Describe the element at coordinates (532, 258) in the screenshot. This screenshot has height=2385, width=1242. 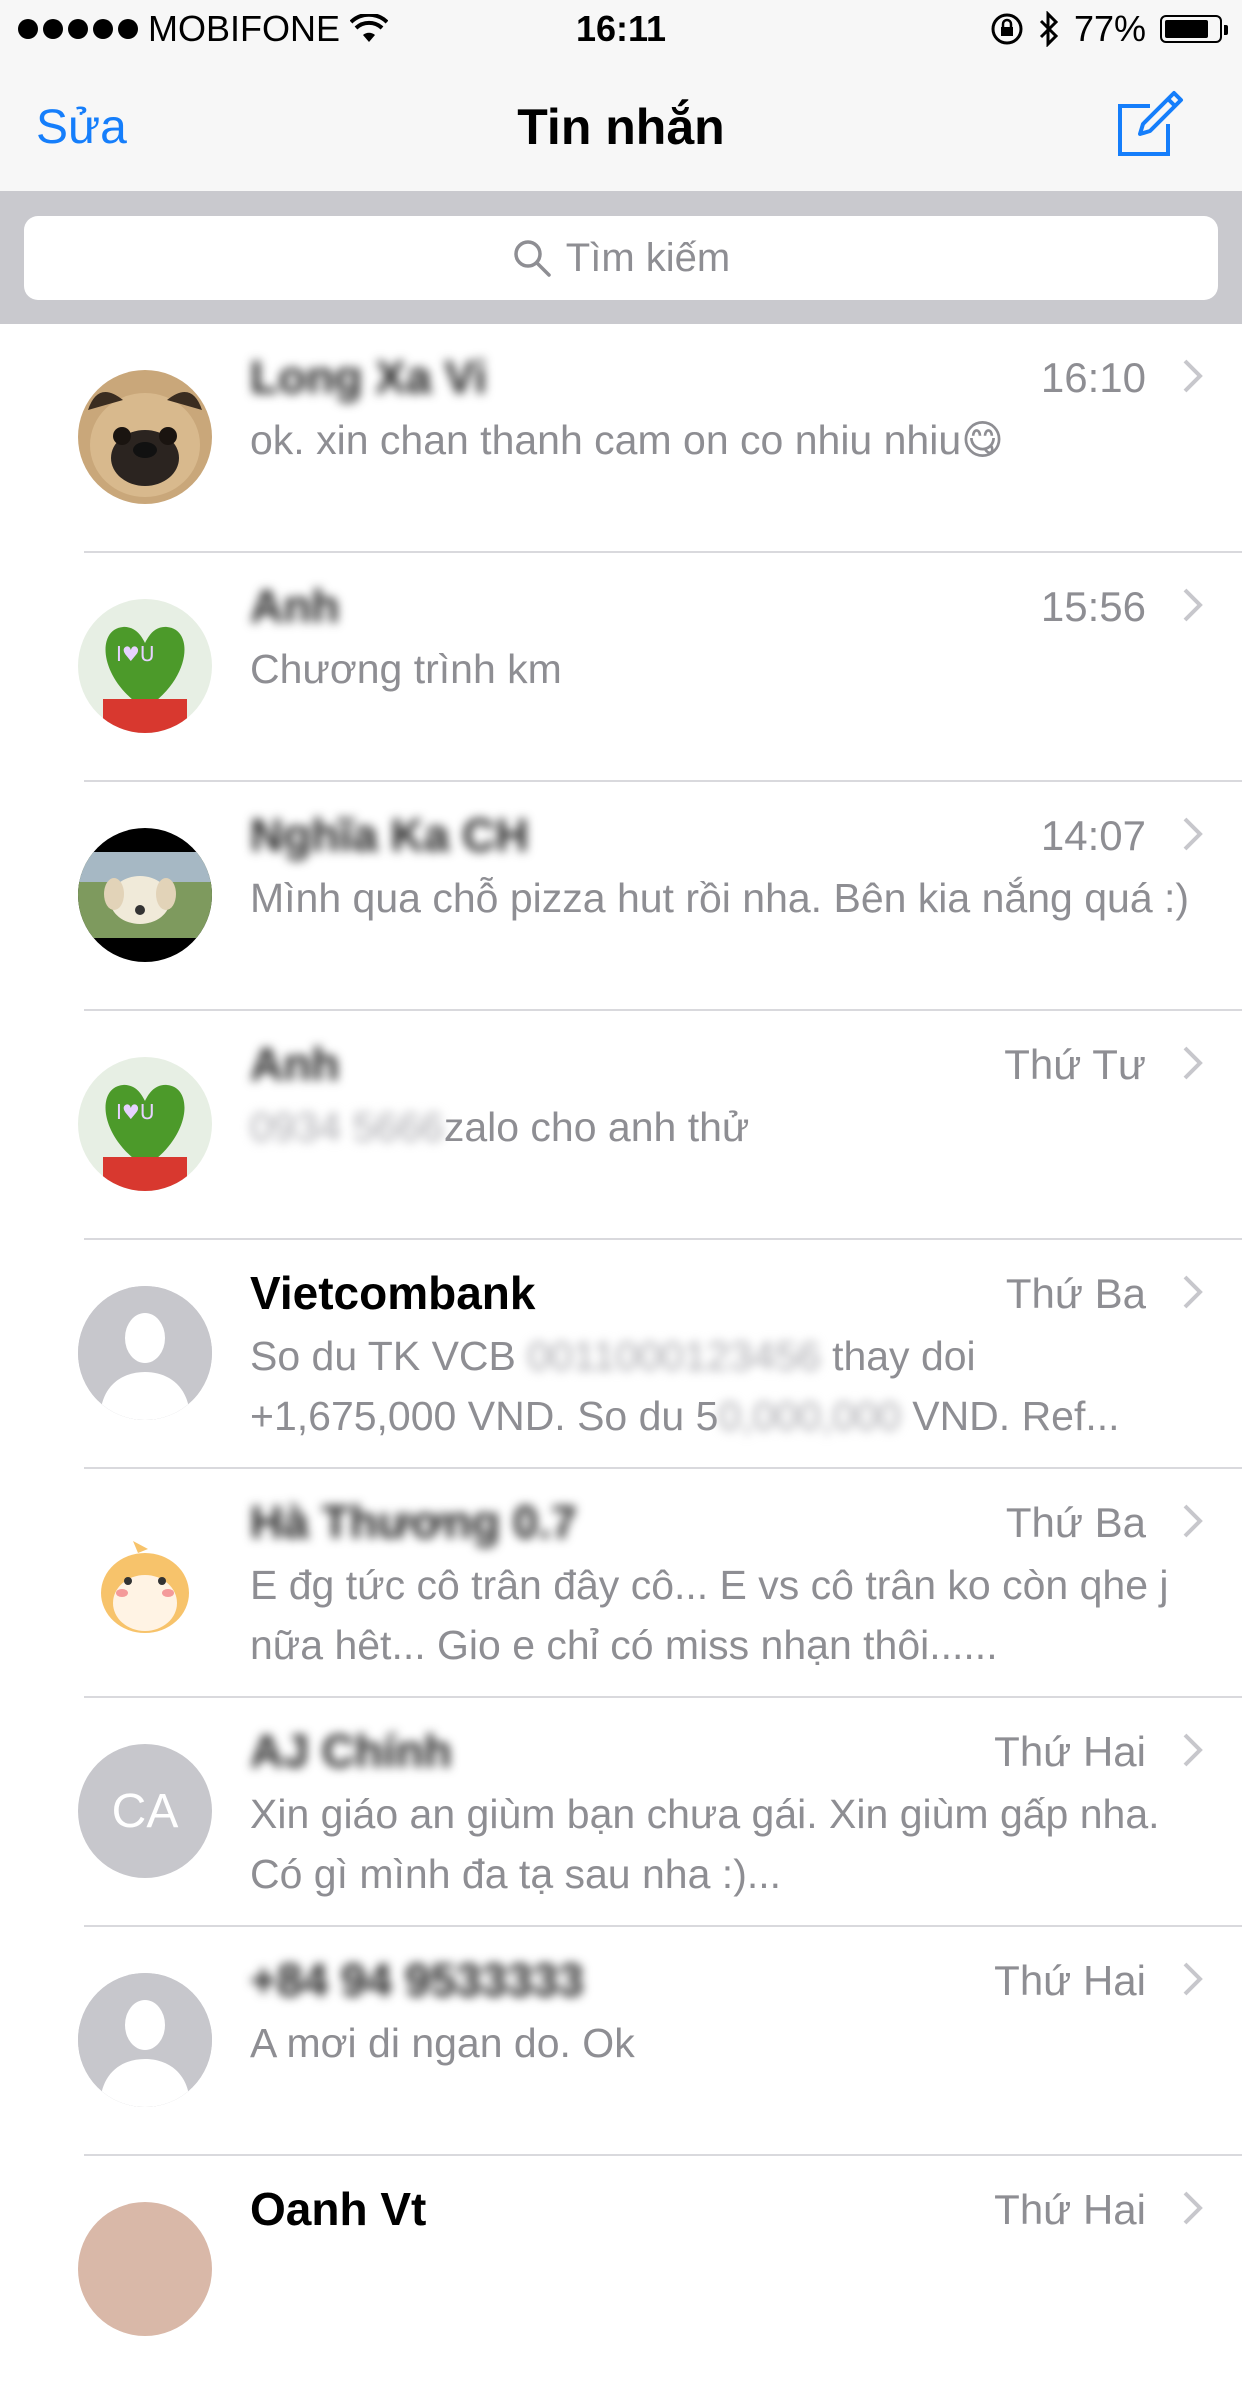
I see `search-icon` at that location.